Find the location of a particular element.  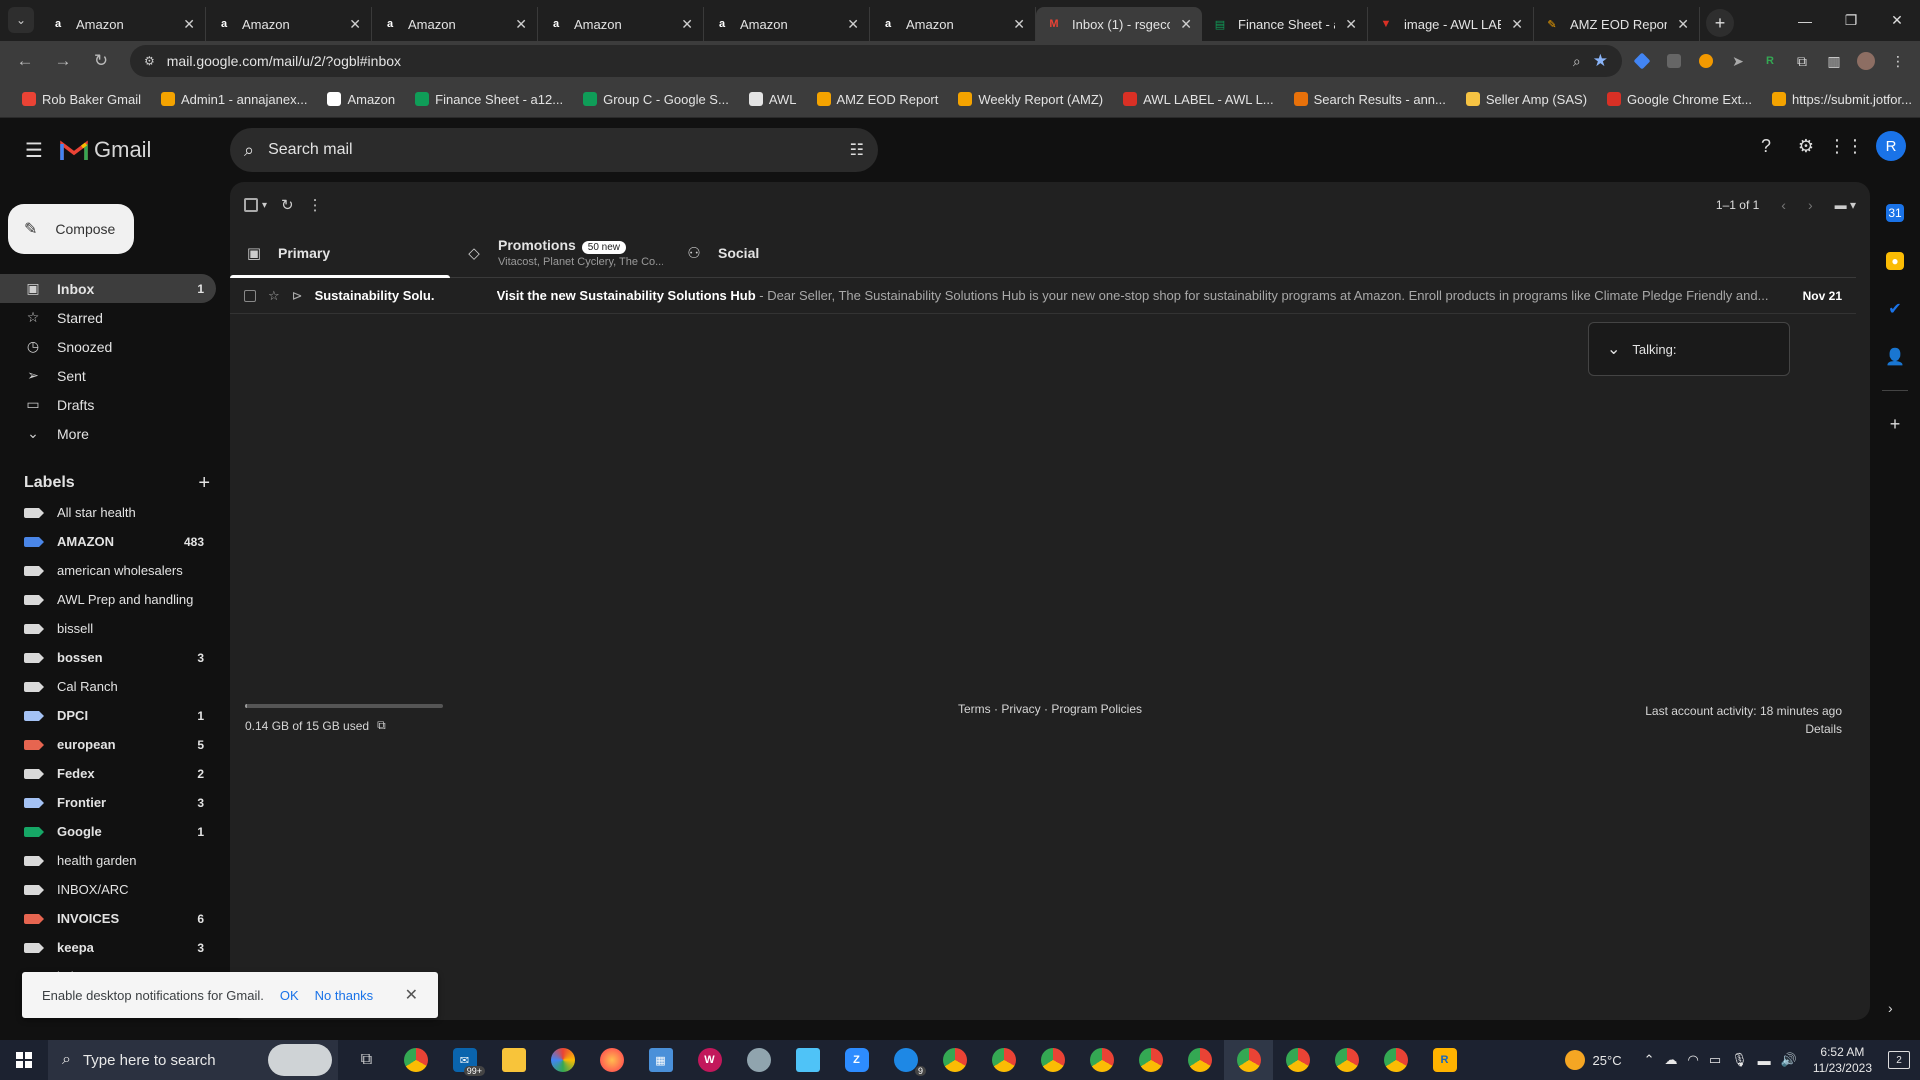

tab-primary: ▣ Primary is located at coordinates (340, 253).